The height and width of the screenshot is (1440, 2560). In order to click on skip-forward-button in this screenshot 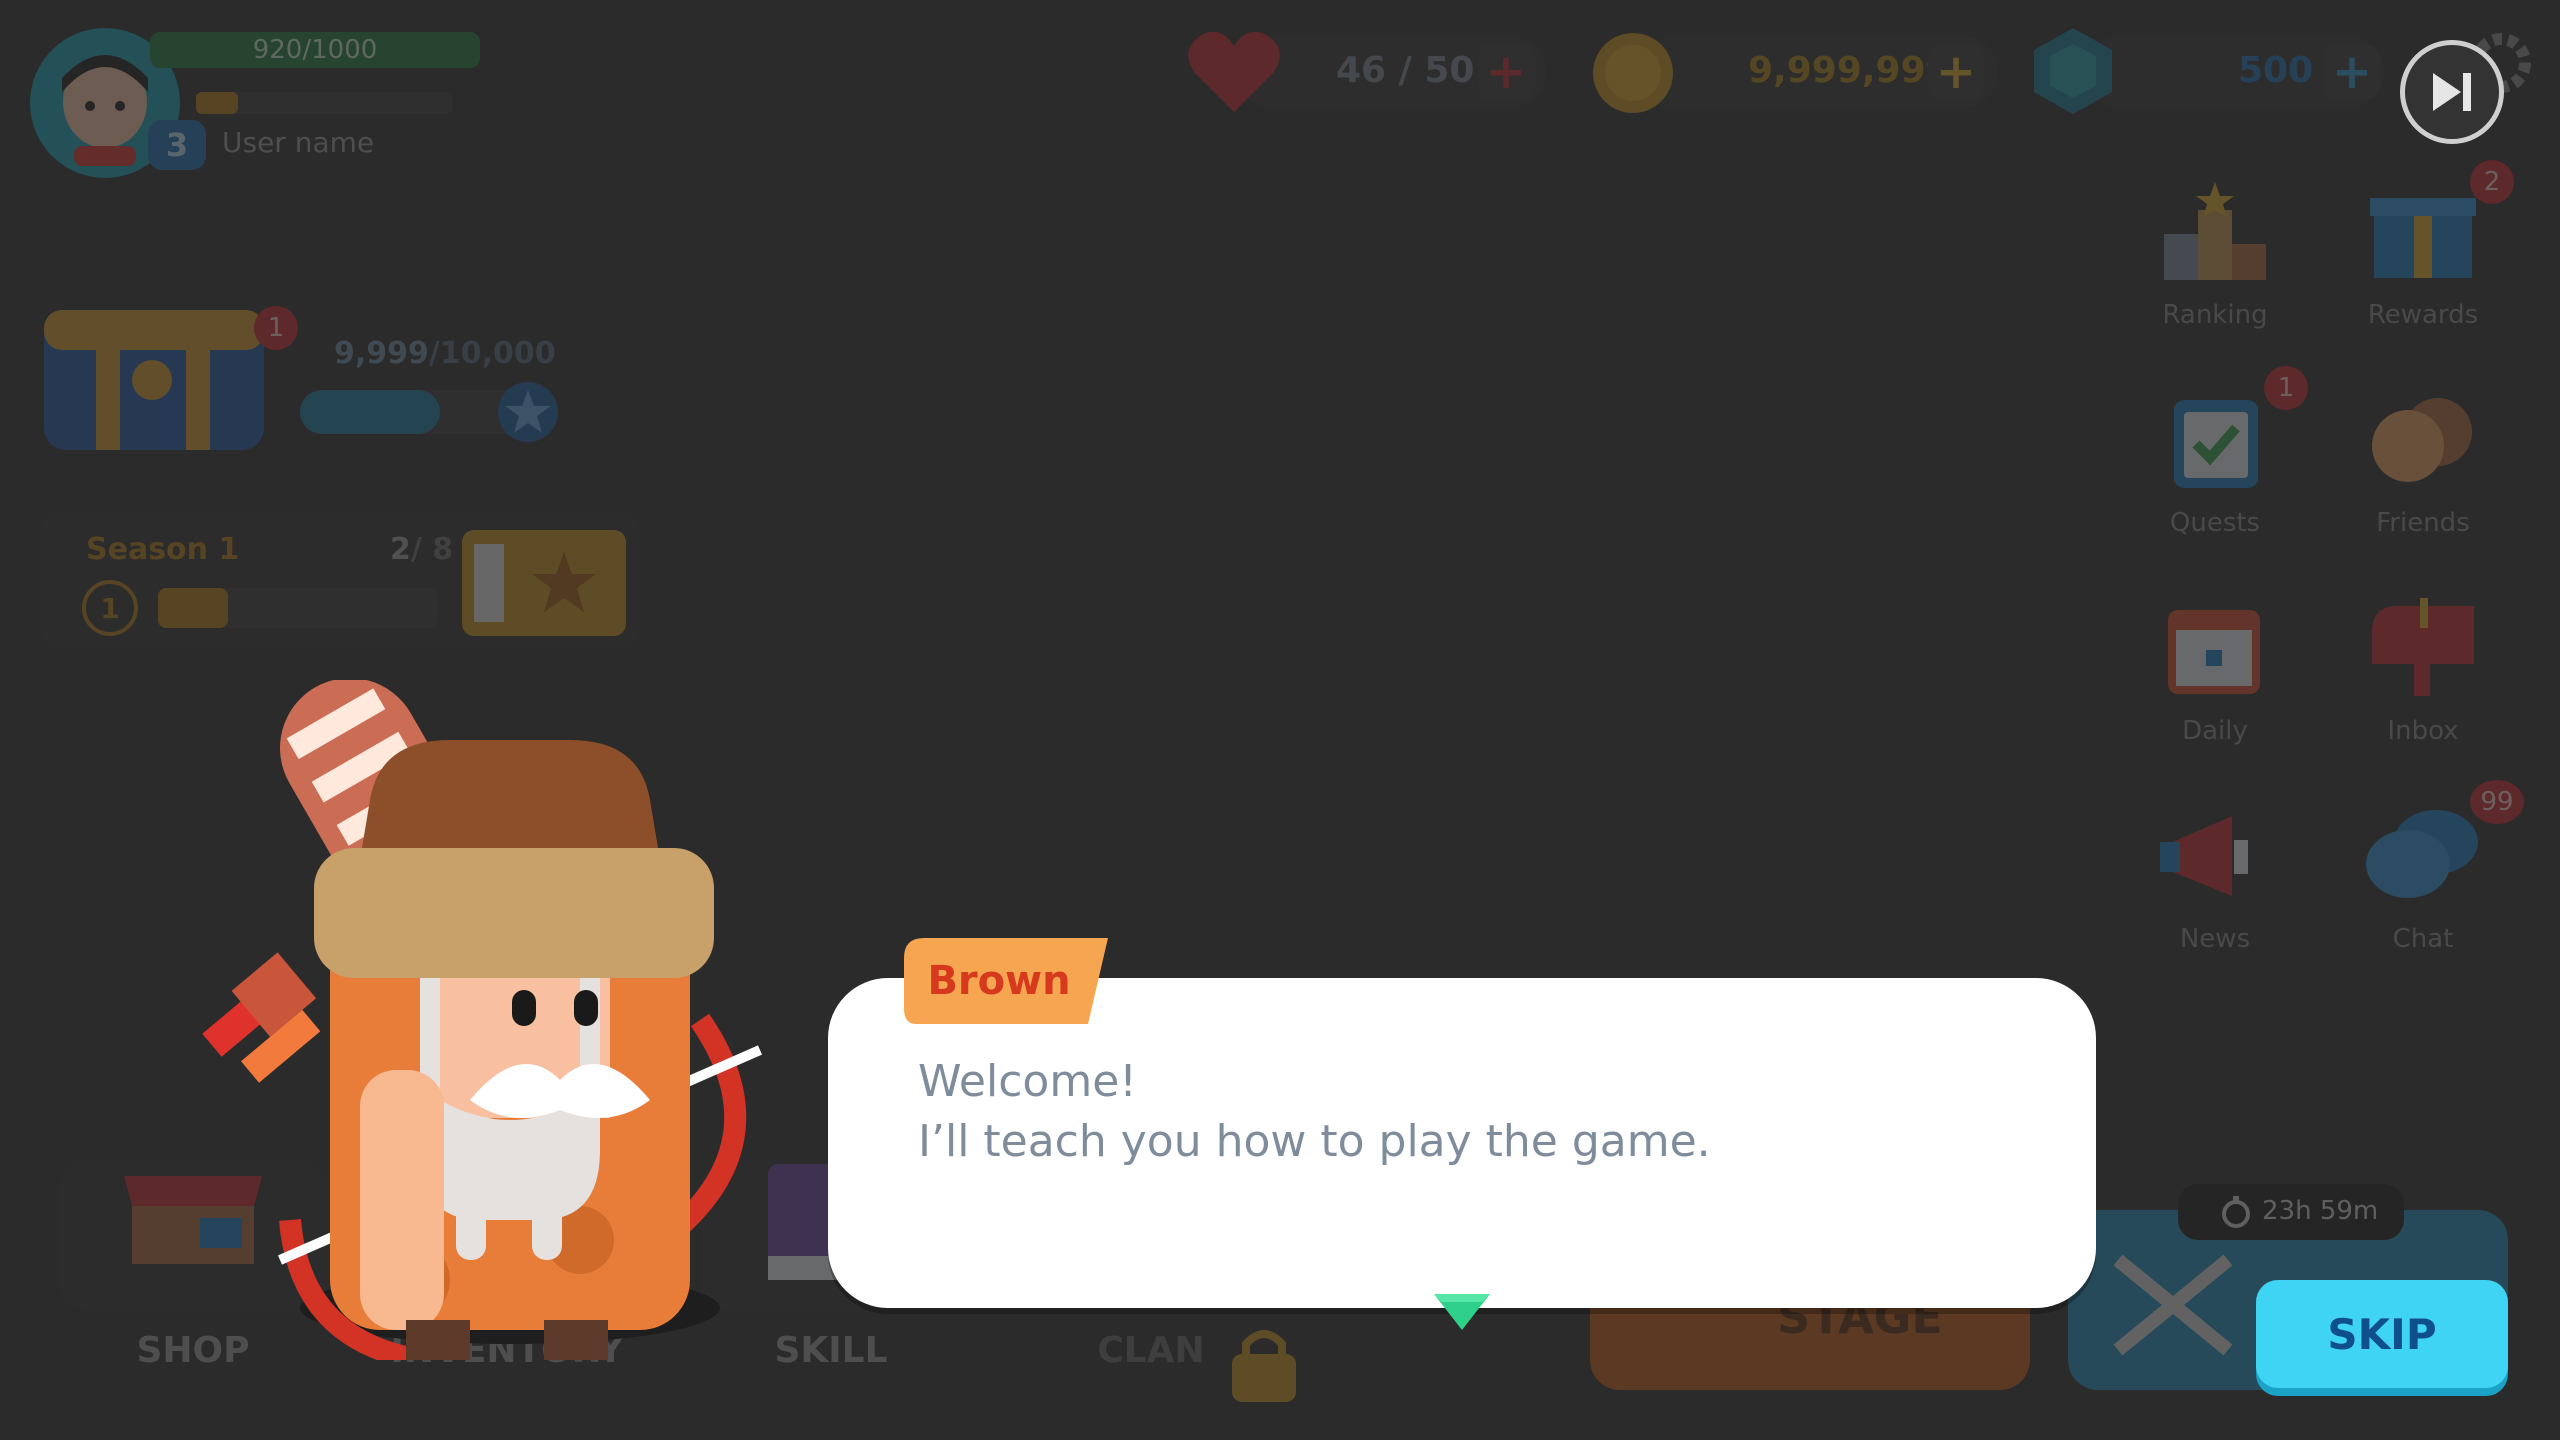, I will do `click(2452, 92)`.